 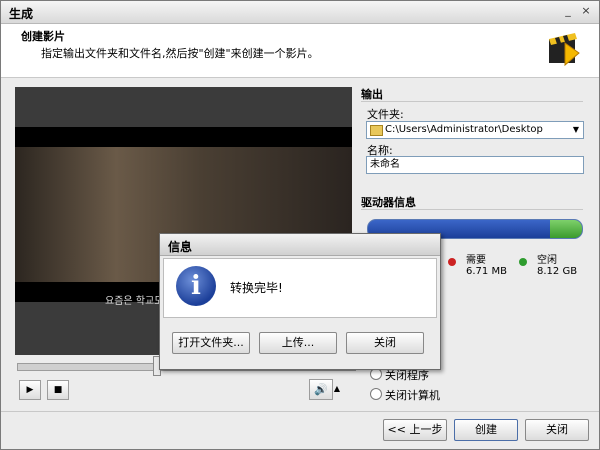 What do you see at coordinates (300, 245) in the screenshot?
I see `dialog-title-bar: 信息` at bounding box center [300, 245].